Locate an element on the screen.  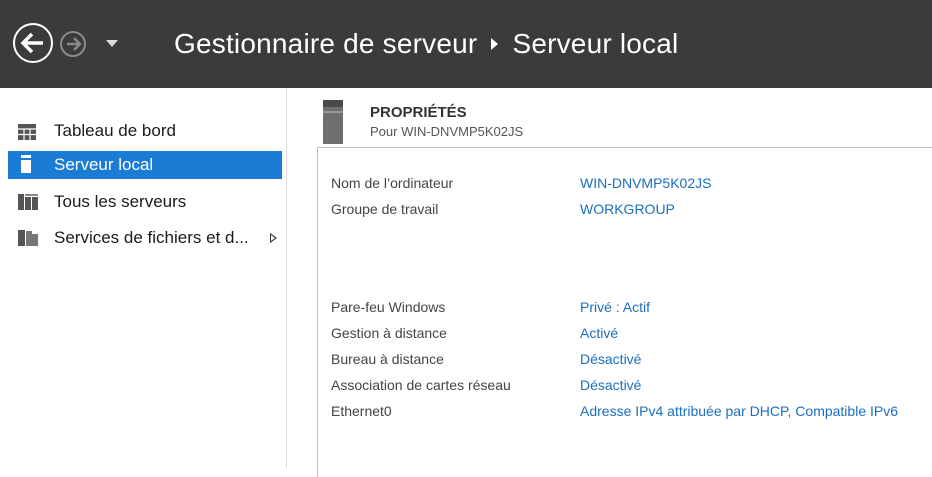
forward-button is located at coordinates (73, 44).